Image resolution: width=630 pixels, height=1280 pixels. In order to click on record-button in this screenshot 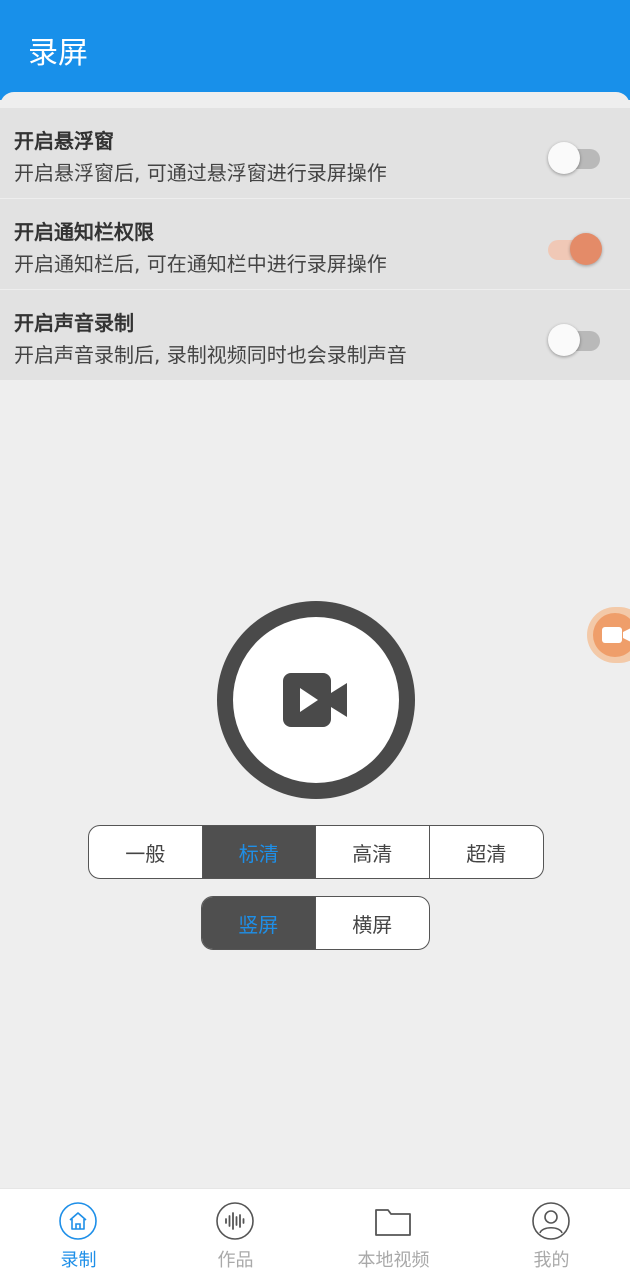, I will do `click(316, 700)`.